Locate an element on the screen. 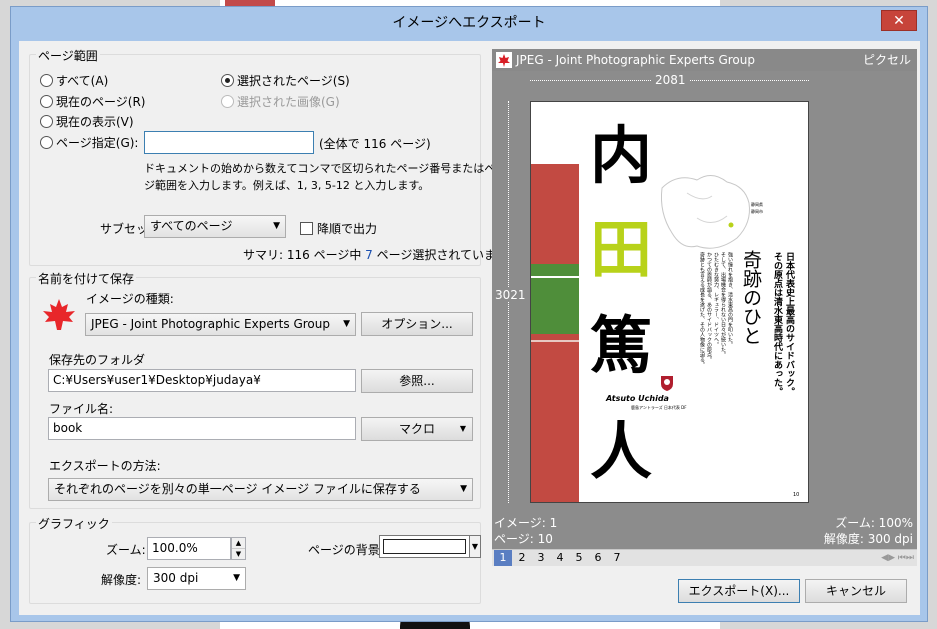 The height and width of the screenshot is (629, 937). subset-select: すべてのページ ▼ is located at coordinates (215, 226).